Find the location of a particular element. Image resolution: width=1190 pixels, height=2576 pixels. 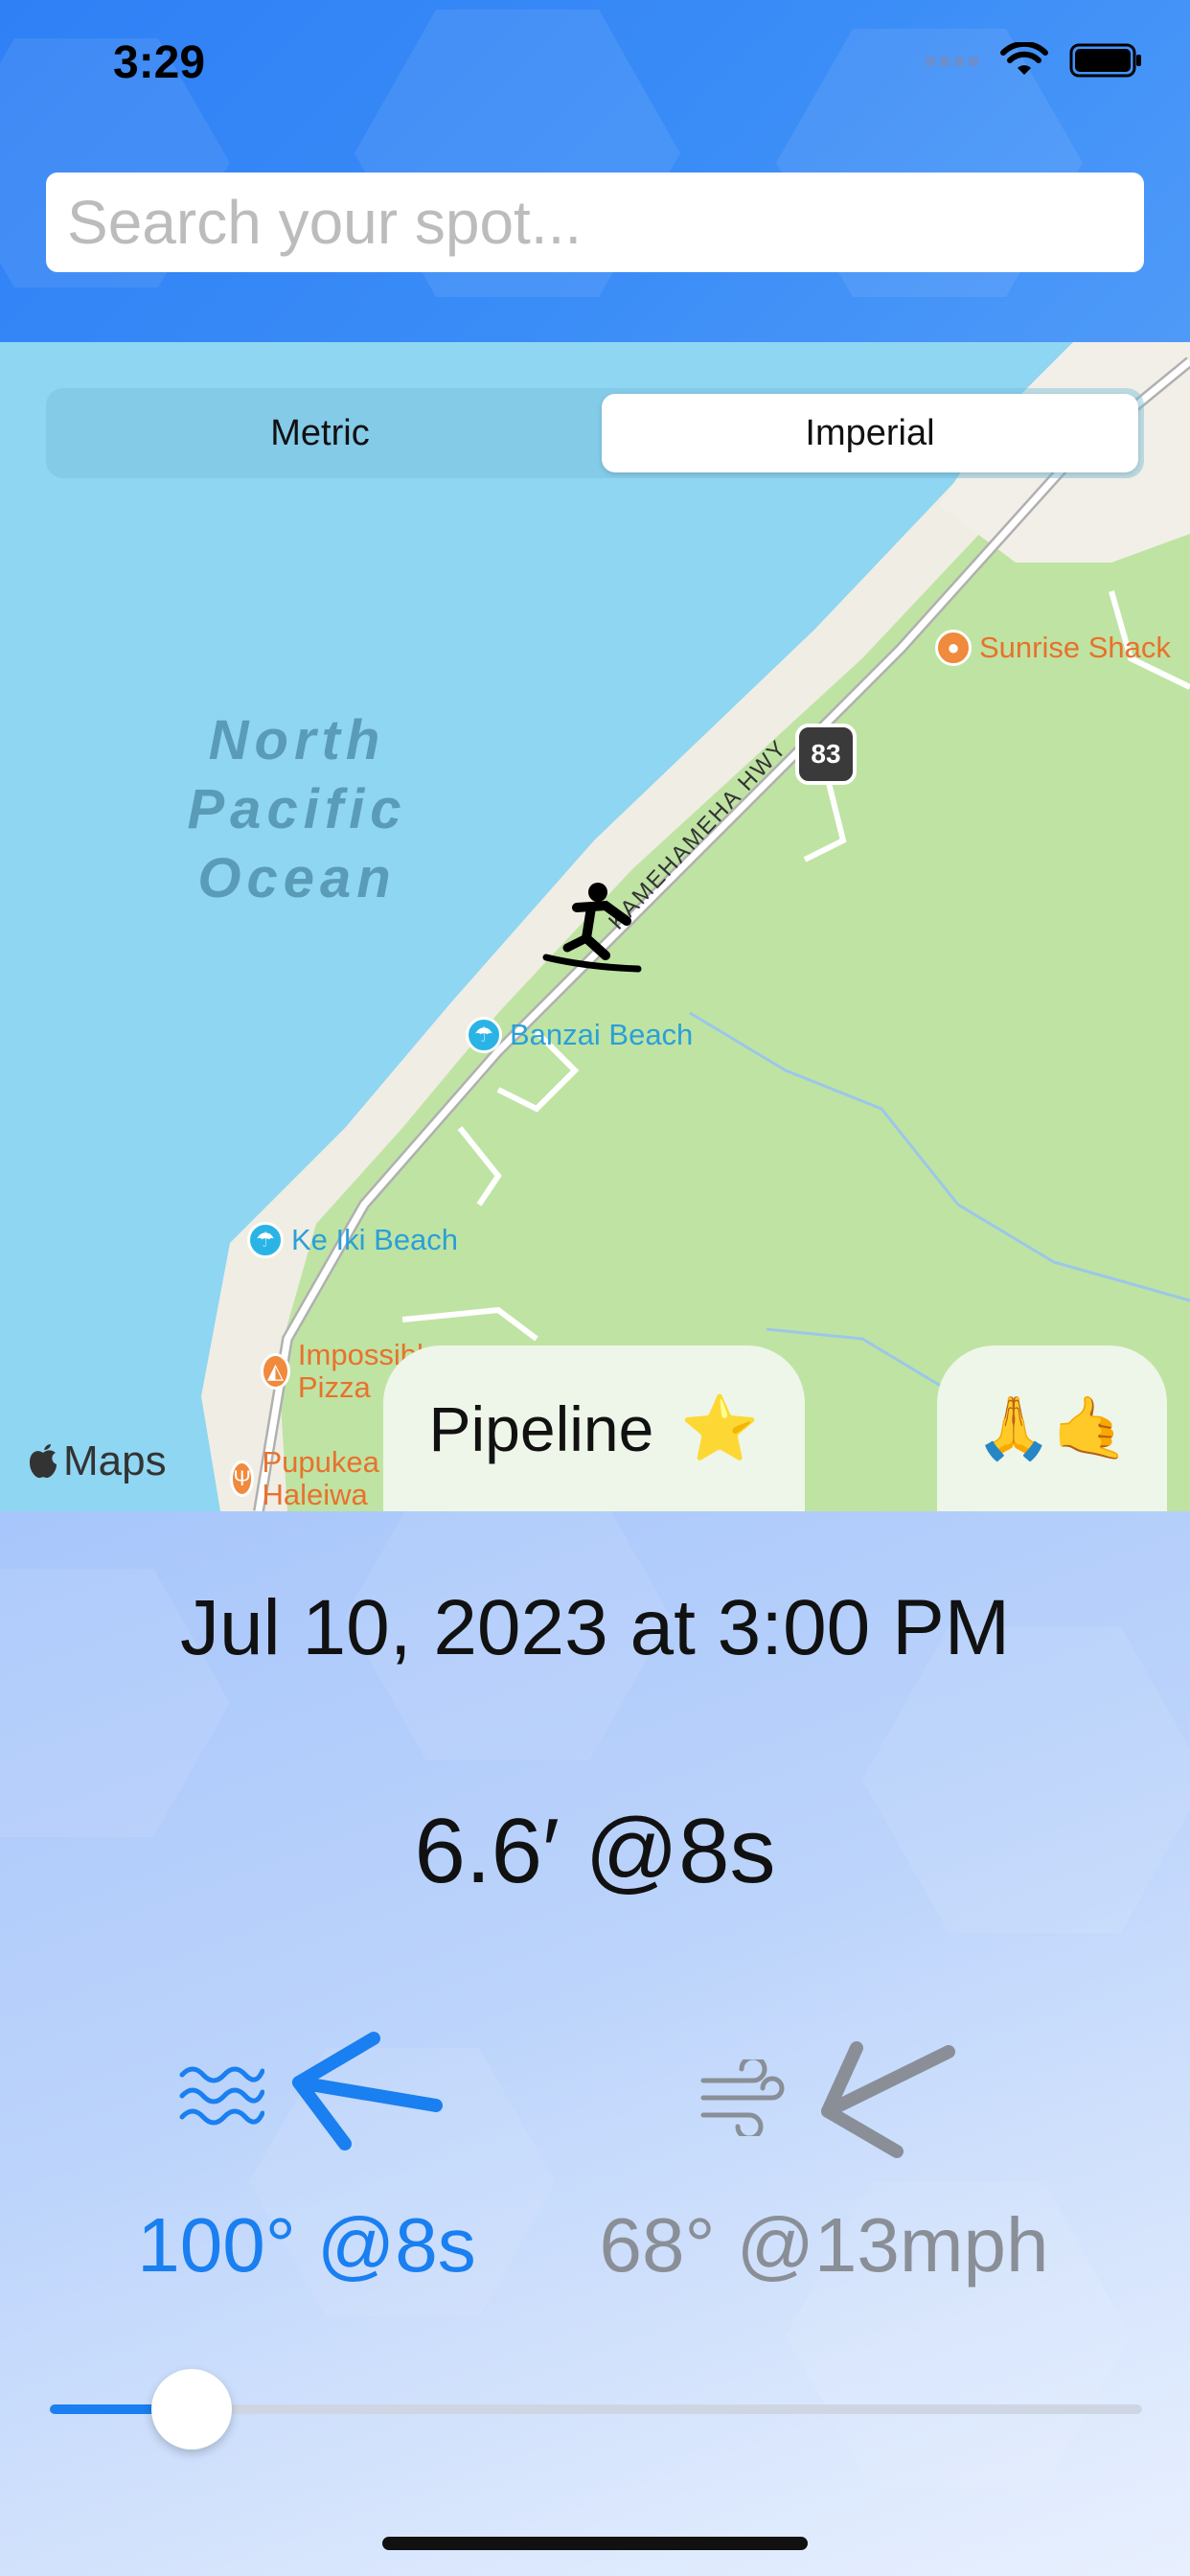

segment-imperial: Imperial is located at coordinates (870, 433).